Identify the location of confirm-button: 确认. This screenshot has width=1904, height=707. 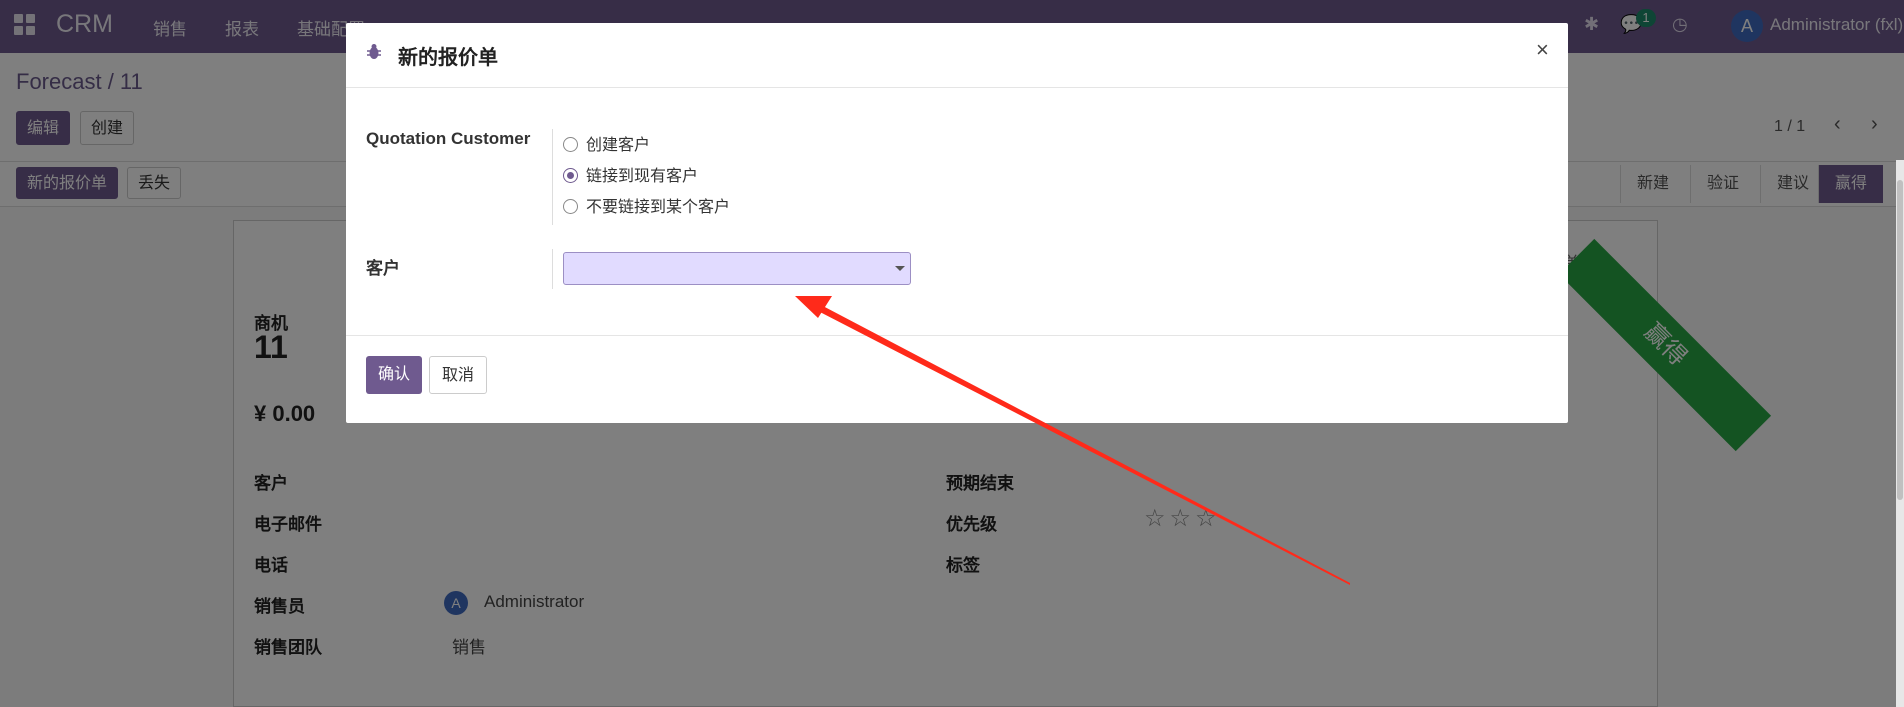
(394, 375).